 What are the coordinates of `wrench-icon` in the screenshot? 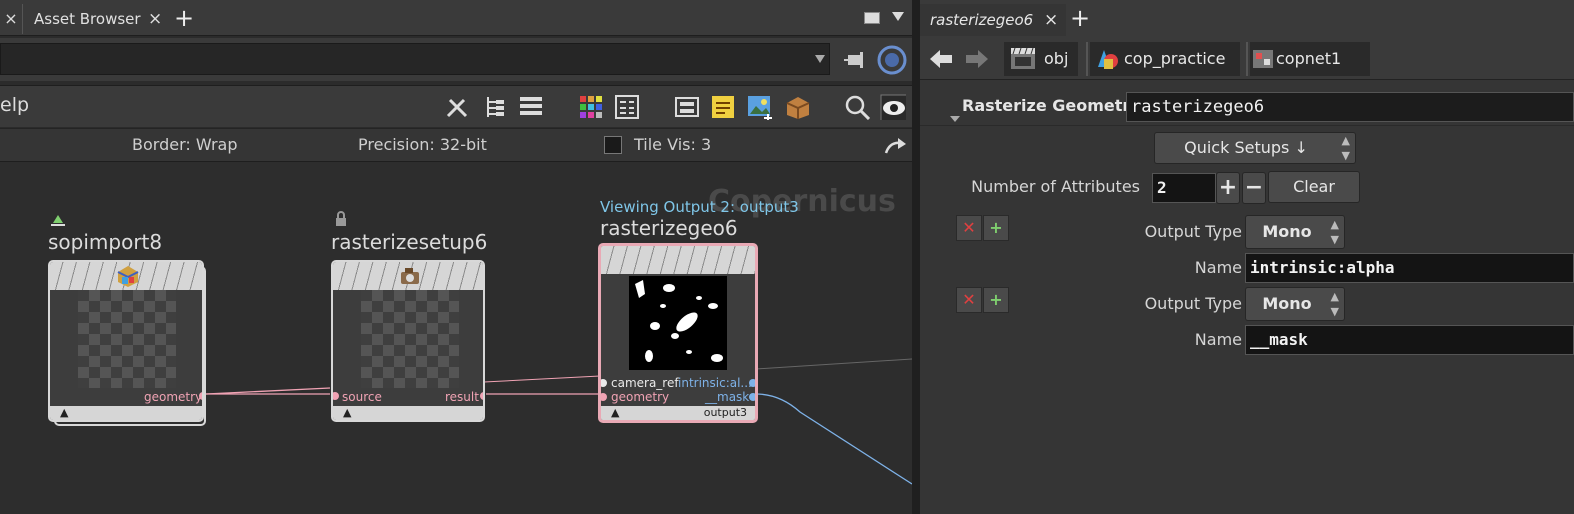 It's located at (457, 107).